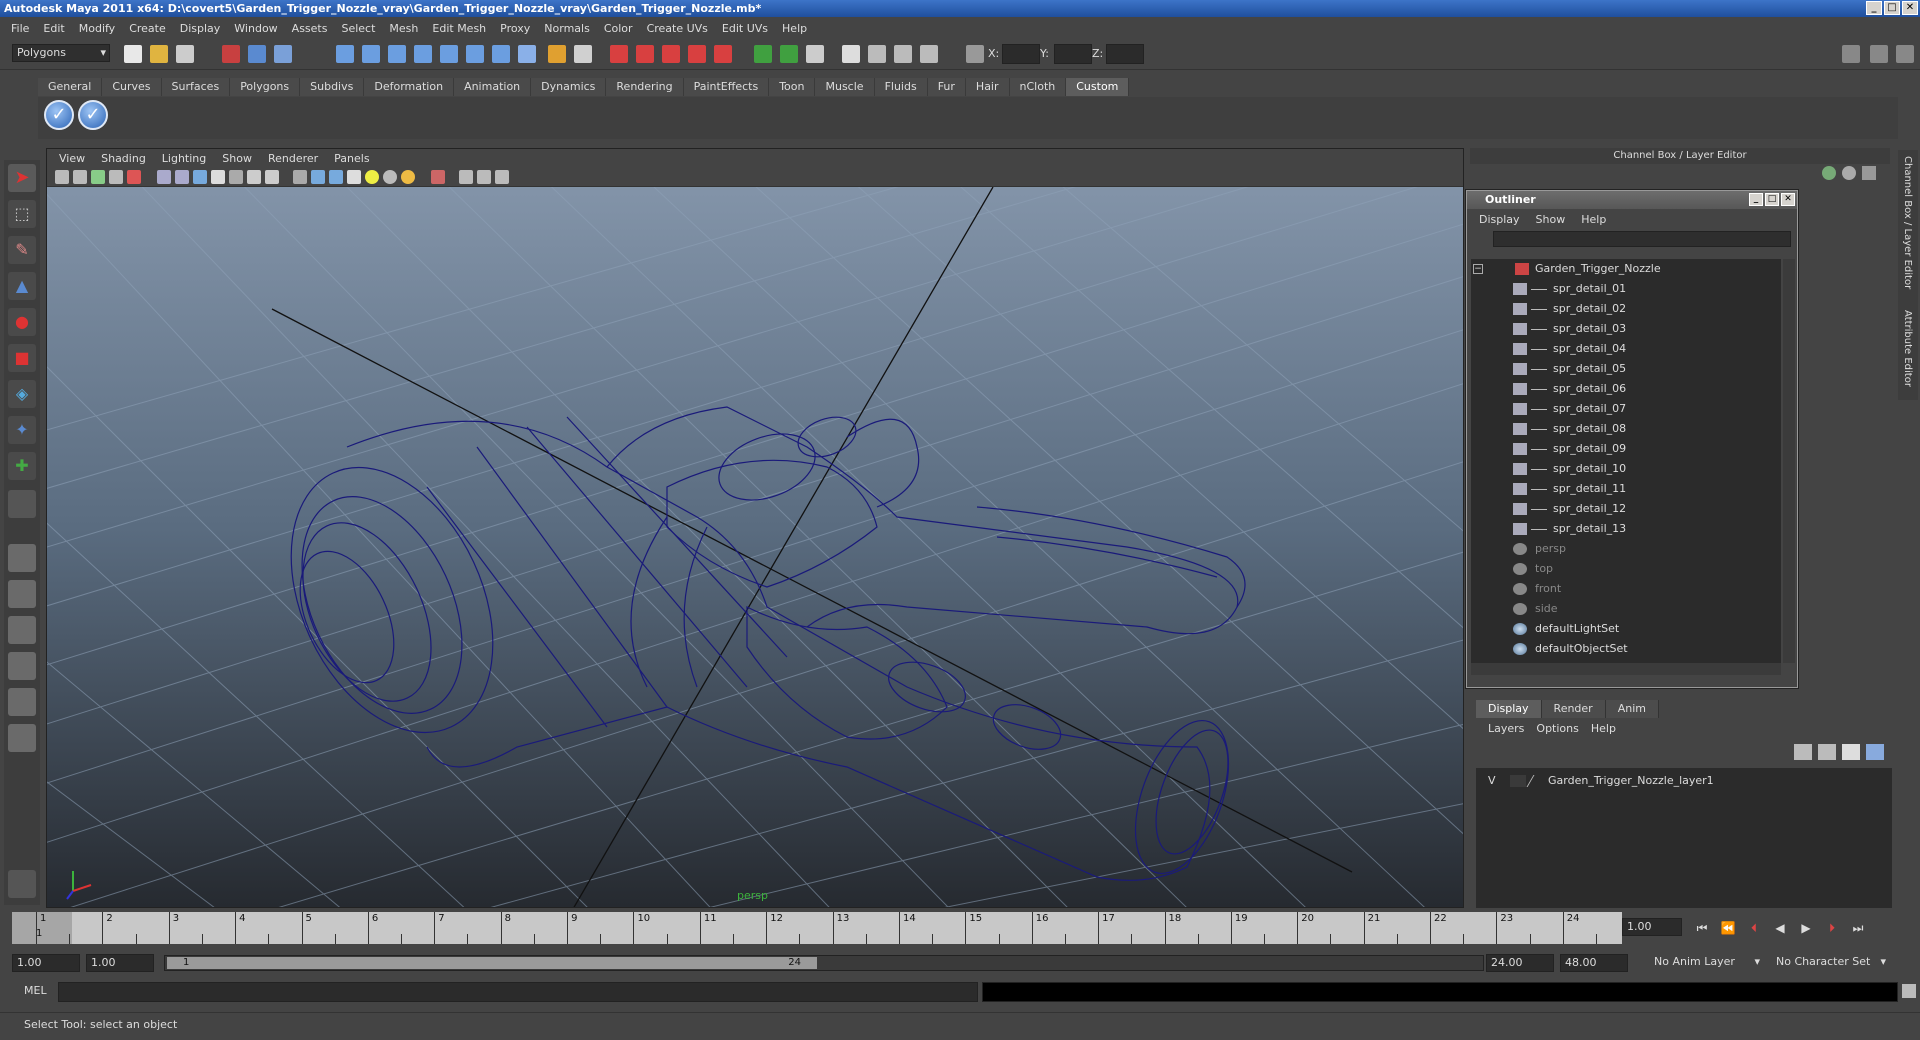  I want to click on layer-icon, so click(1849, 173).